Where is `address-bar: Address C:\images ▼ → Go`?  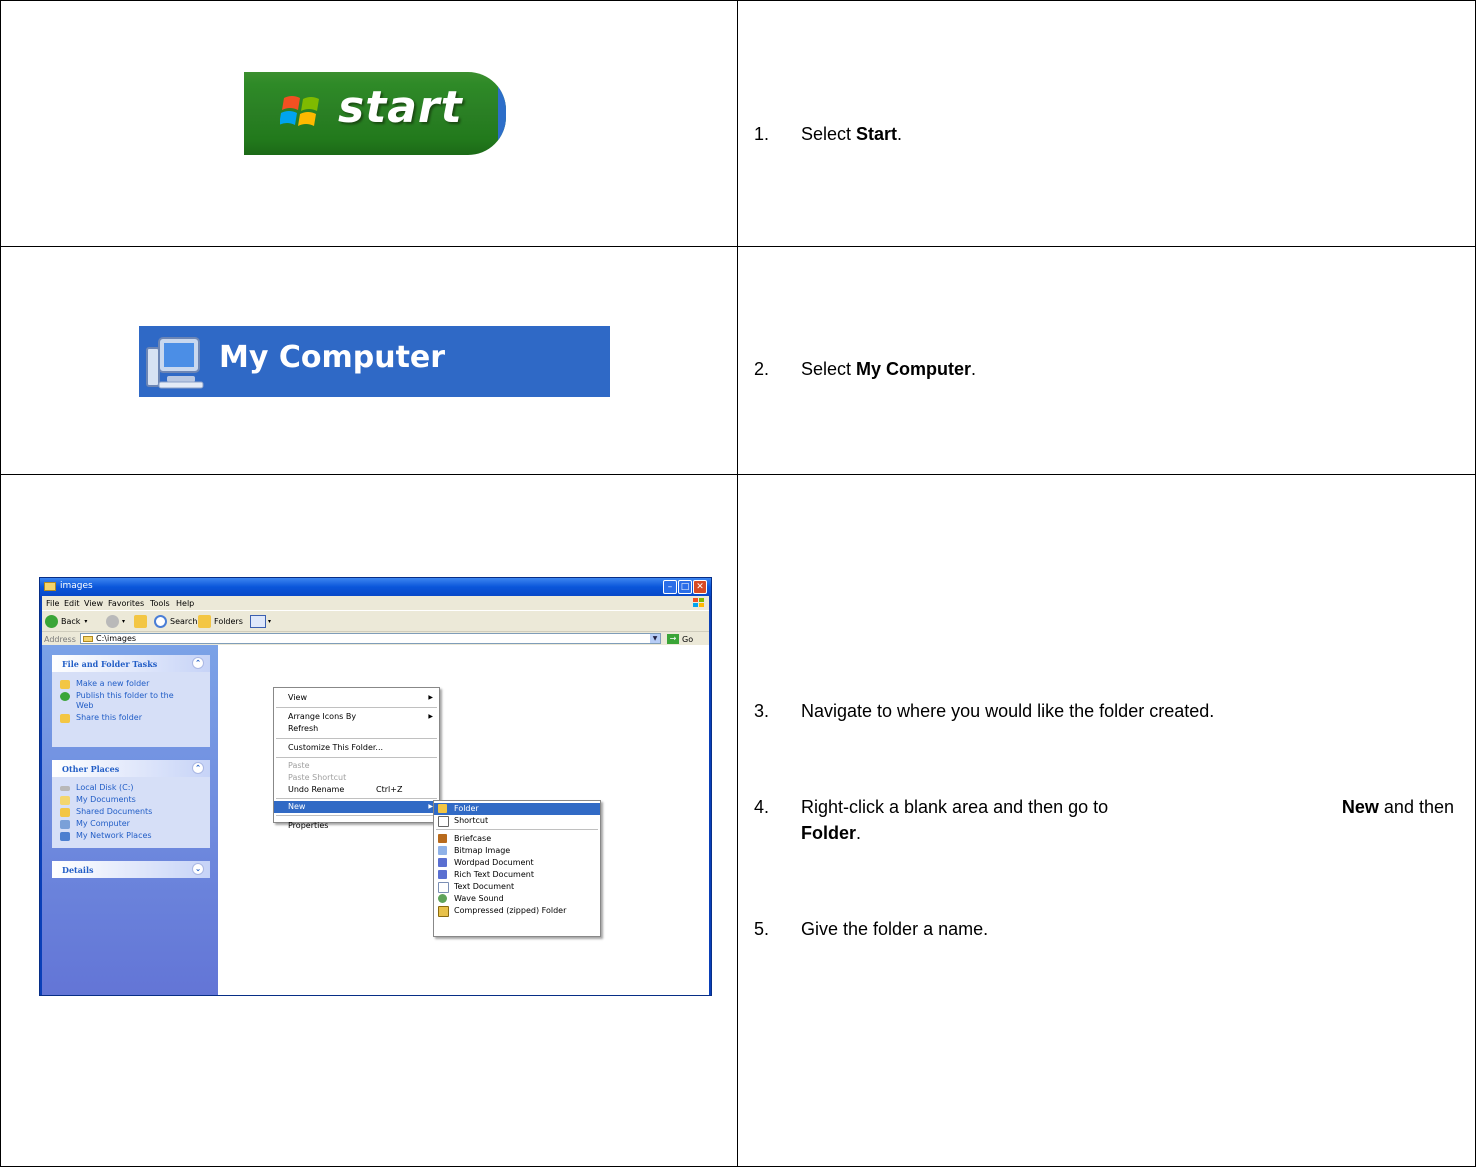
address-bar: Address C:\images ▼ → Go is located at coordinates (375, 638).